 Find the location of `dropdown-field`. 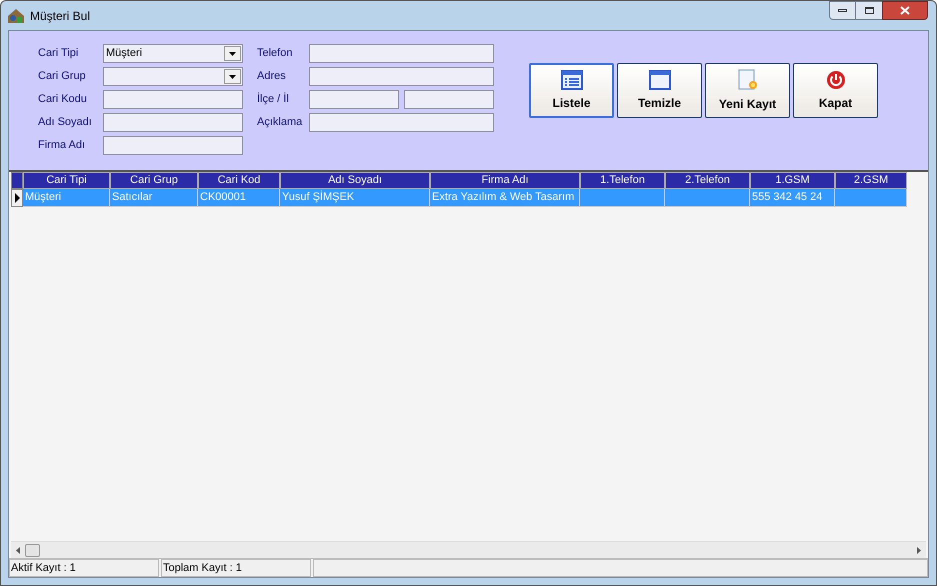

dropdown-field is located at coordinates (173, 76).